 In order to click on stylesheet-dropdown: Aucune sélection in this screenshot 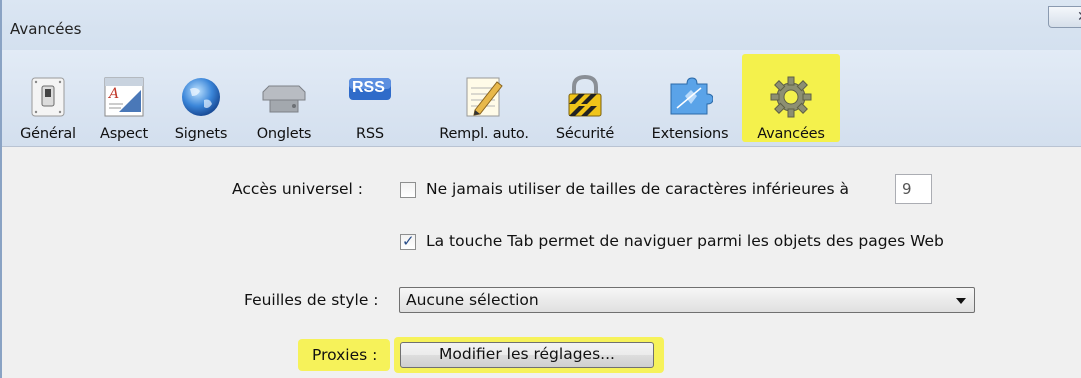, I will do `click(687, 300)`.